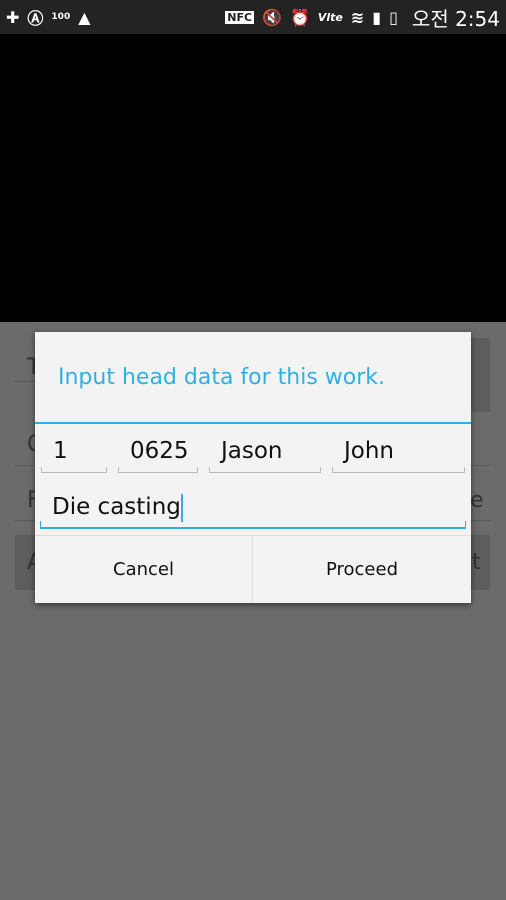 This screenshot has width=506, height=900. What do you see at coordinates (253, 507) in the screenshot?
I see `description-input: Die casting` at bounding box center [253, 507].